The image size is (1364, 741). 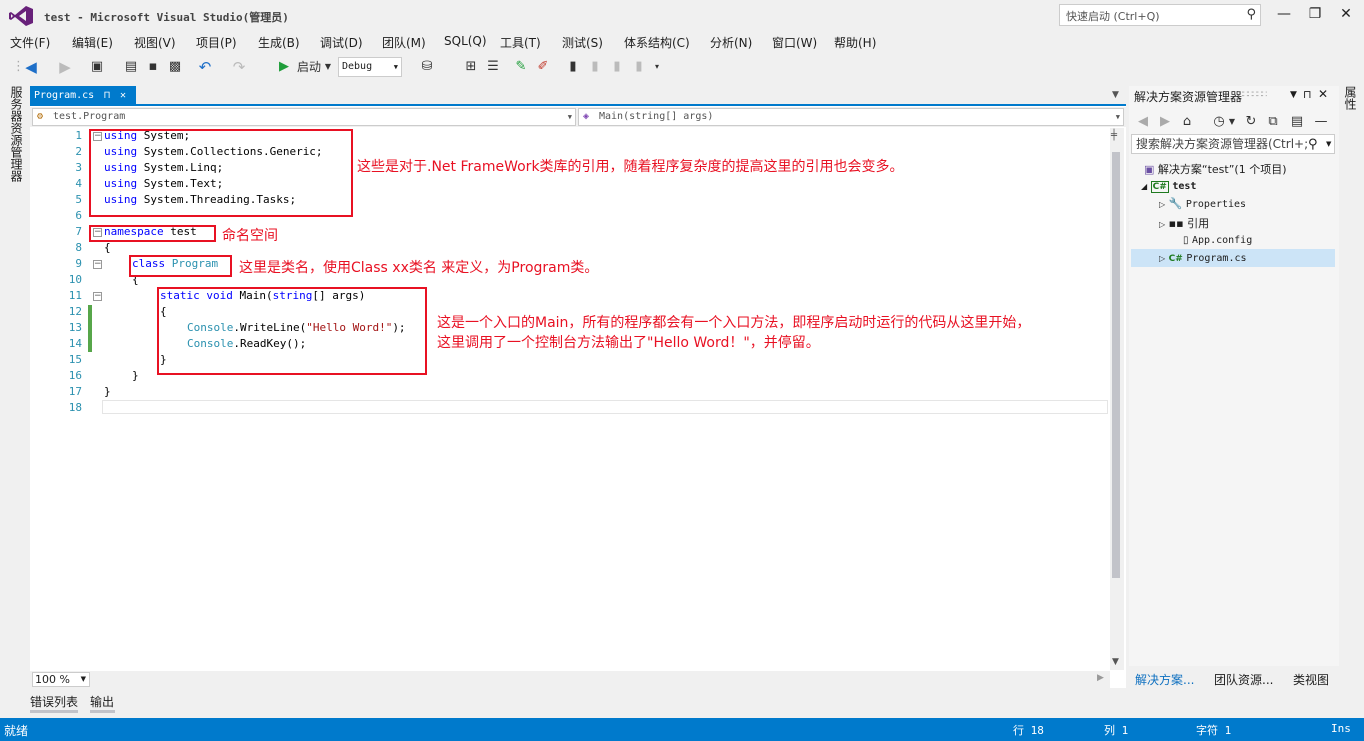 What do you see at coordinates (1115, 662) in the screenshot?
I see `scroll-down-icon: ▼` at bounding box center [1115, 662].